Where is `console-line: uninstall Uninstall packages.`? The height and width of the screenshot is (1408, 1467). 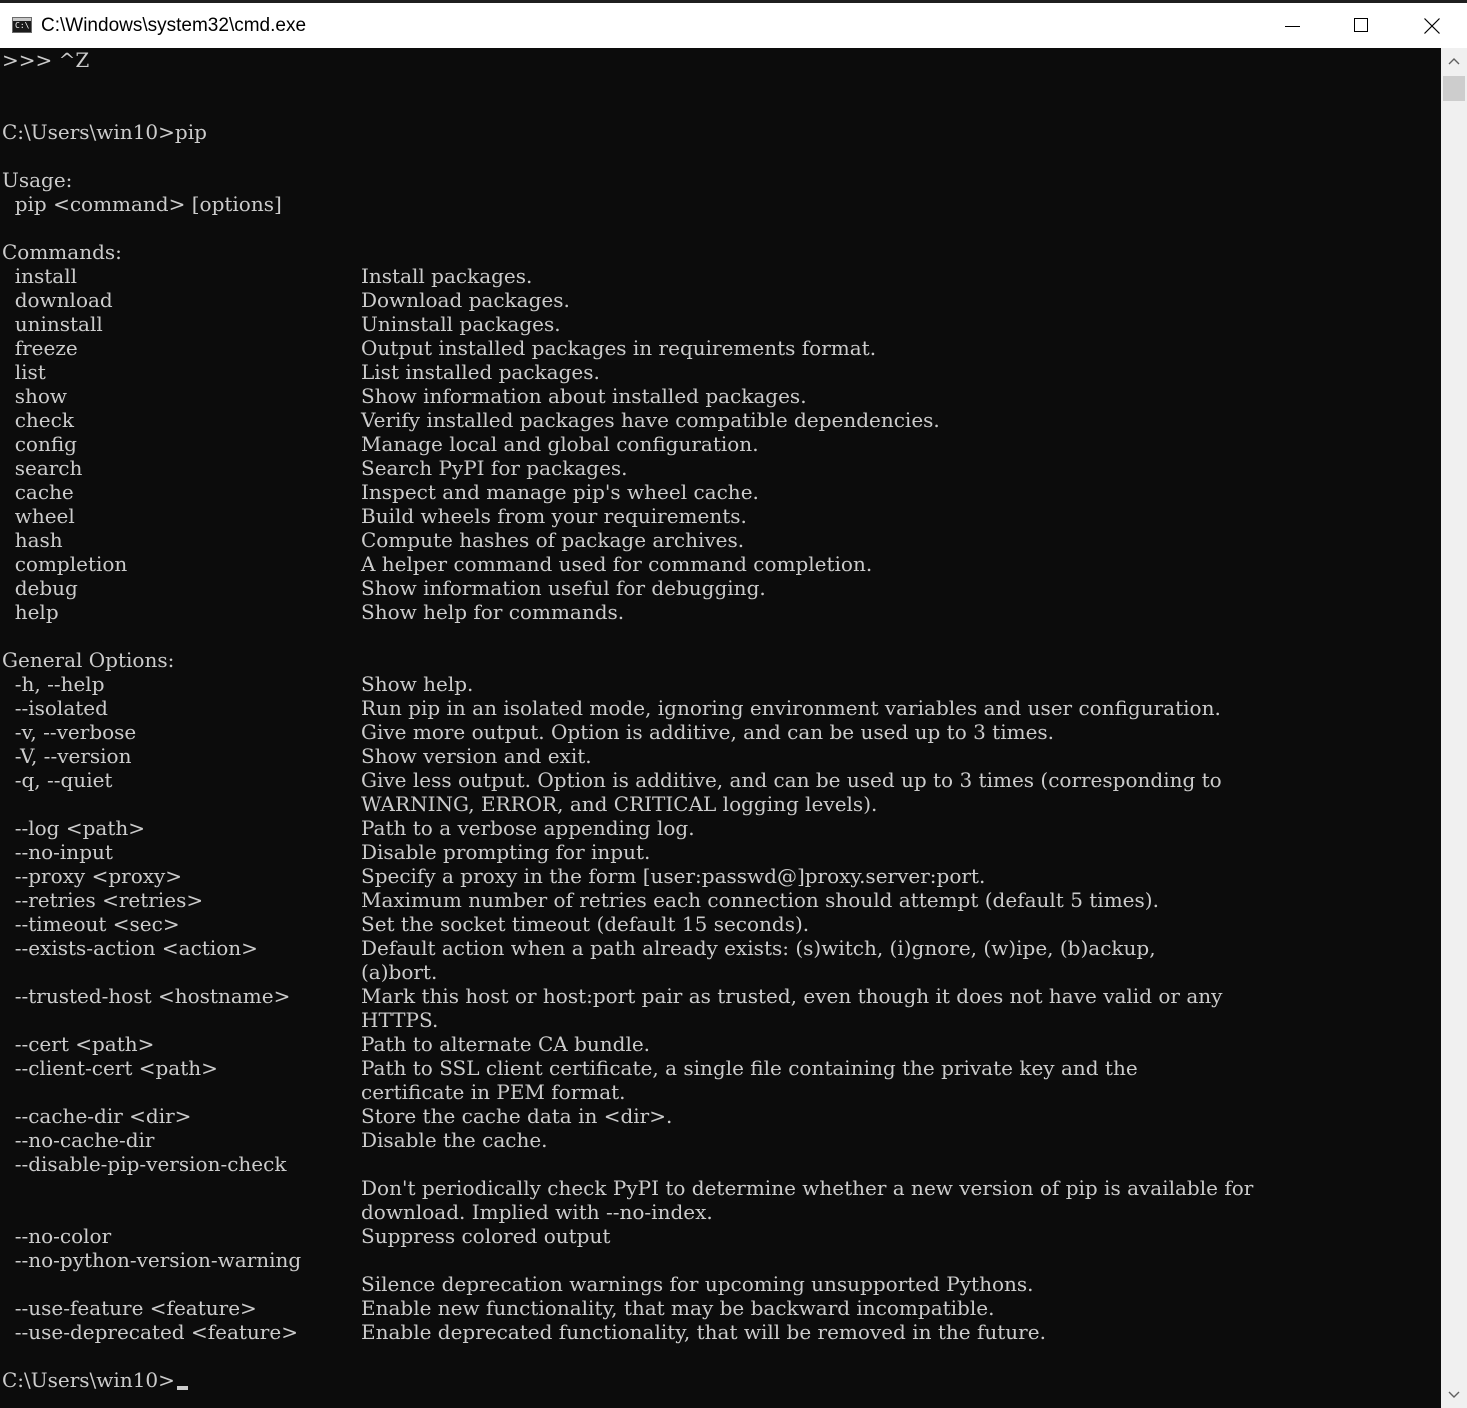
console-line: uninstall Uninstall packages. is located at coordinates (281, 324).